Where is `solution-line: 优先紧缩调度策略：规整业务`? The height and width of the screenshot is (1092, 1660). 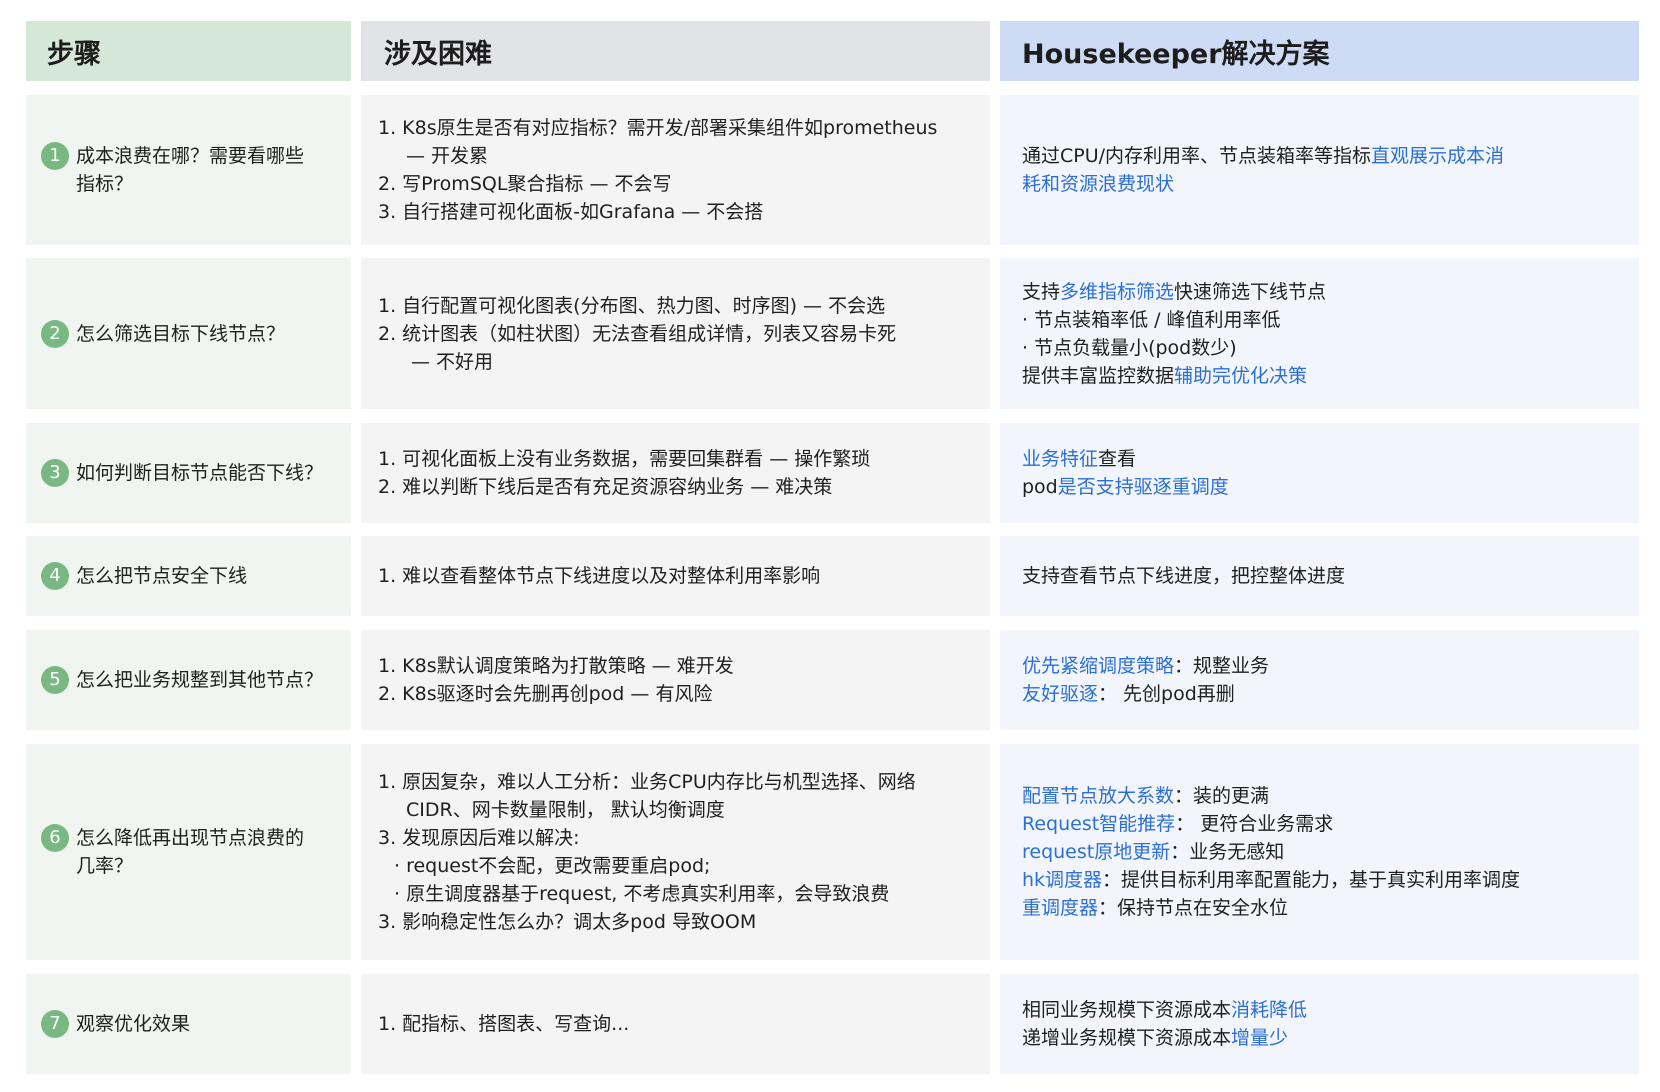
solution-line: 优先紧缩调度策略：规整业务 is located at coordinates (1145, 666).